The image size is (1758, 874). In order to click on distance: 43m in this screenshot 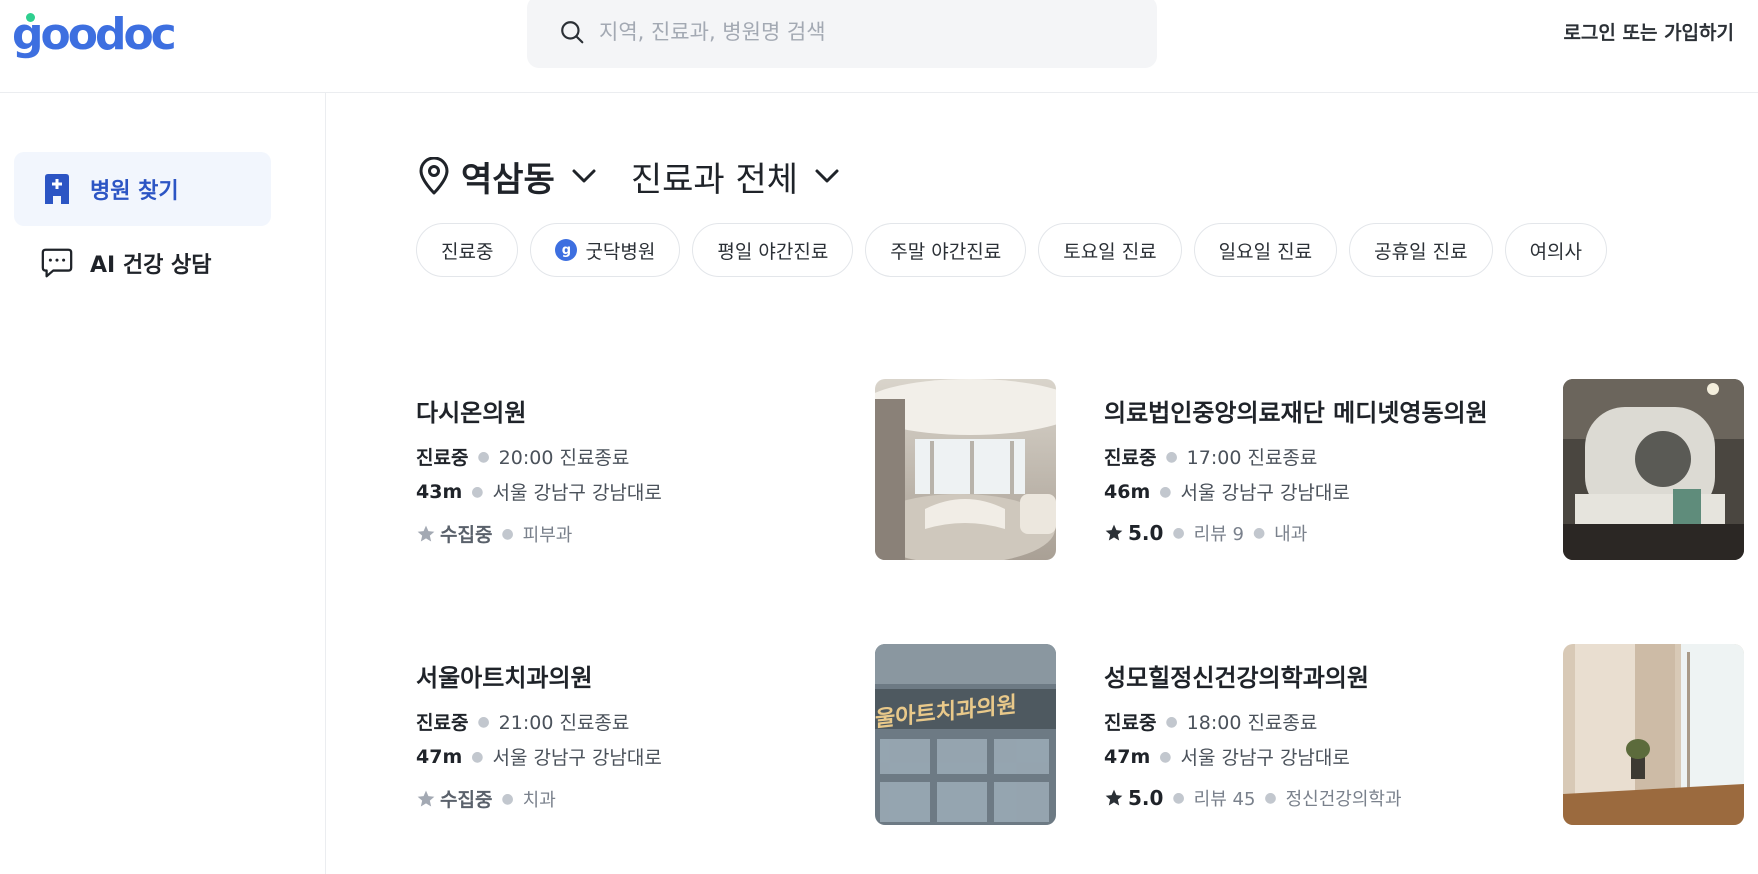, I will do `click(439, 491)`.